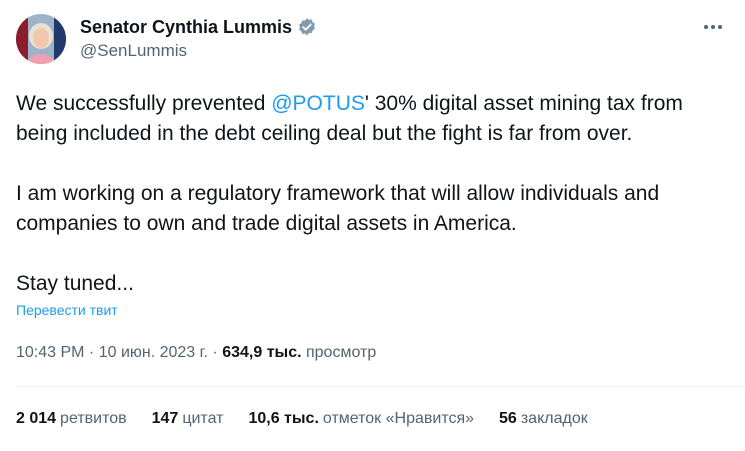  What do you see at coordinates (339, 352) in the screenshot?
I see `views-label: просмотр` at bounding box center [339, 352].